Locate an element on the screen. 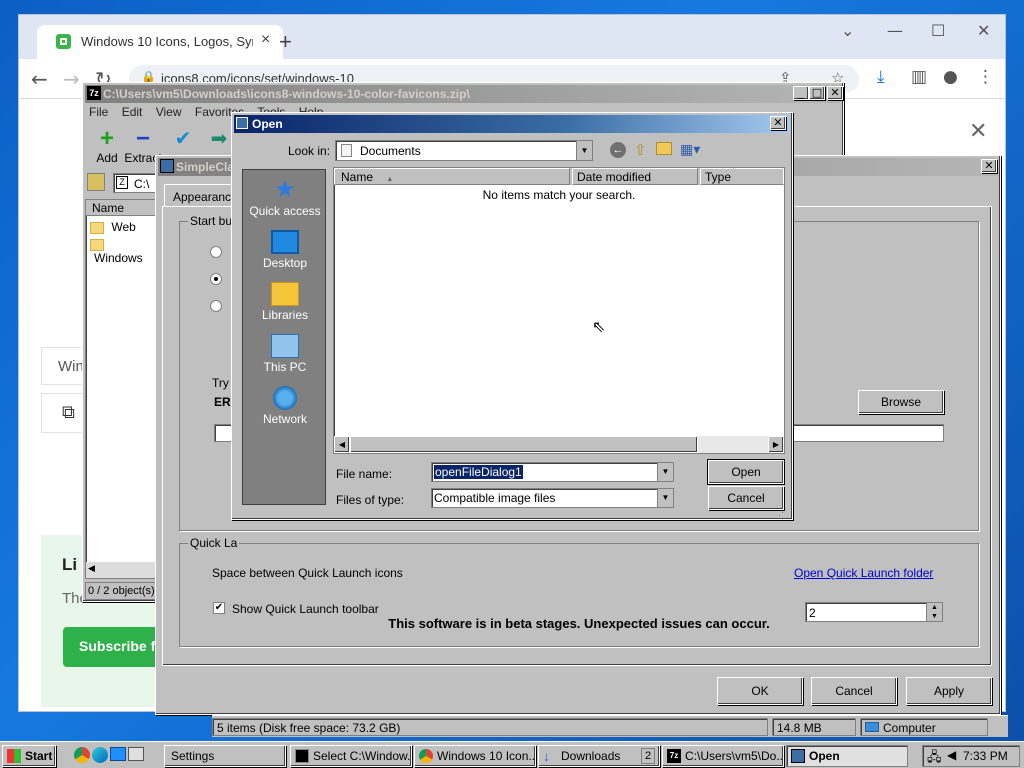  edge-quicklaunch-icon is located at coordinates (100, 755).